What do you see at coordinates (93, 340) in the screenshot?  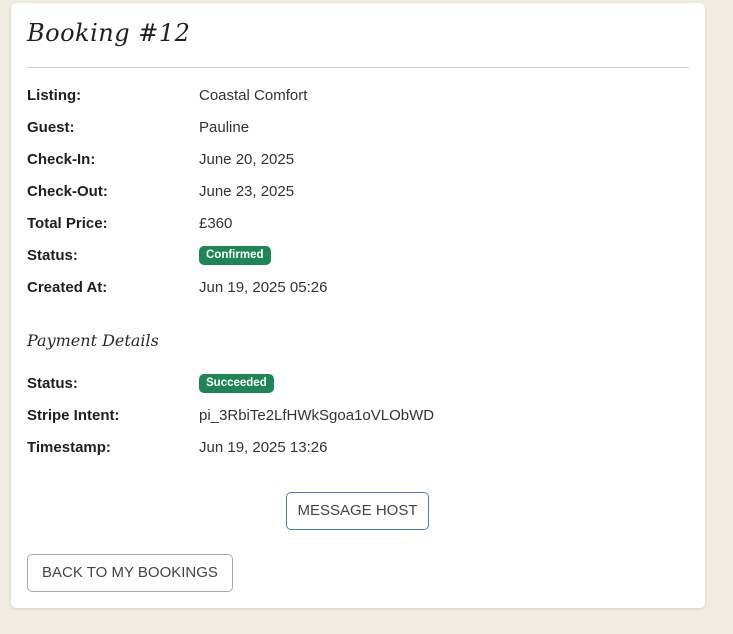 I see `payment-details-heading: Payment Details` at bounding box center [93, 340].